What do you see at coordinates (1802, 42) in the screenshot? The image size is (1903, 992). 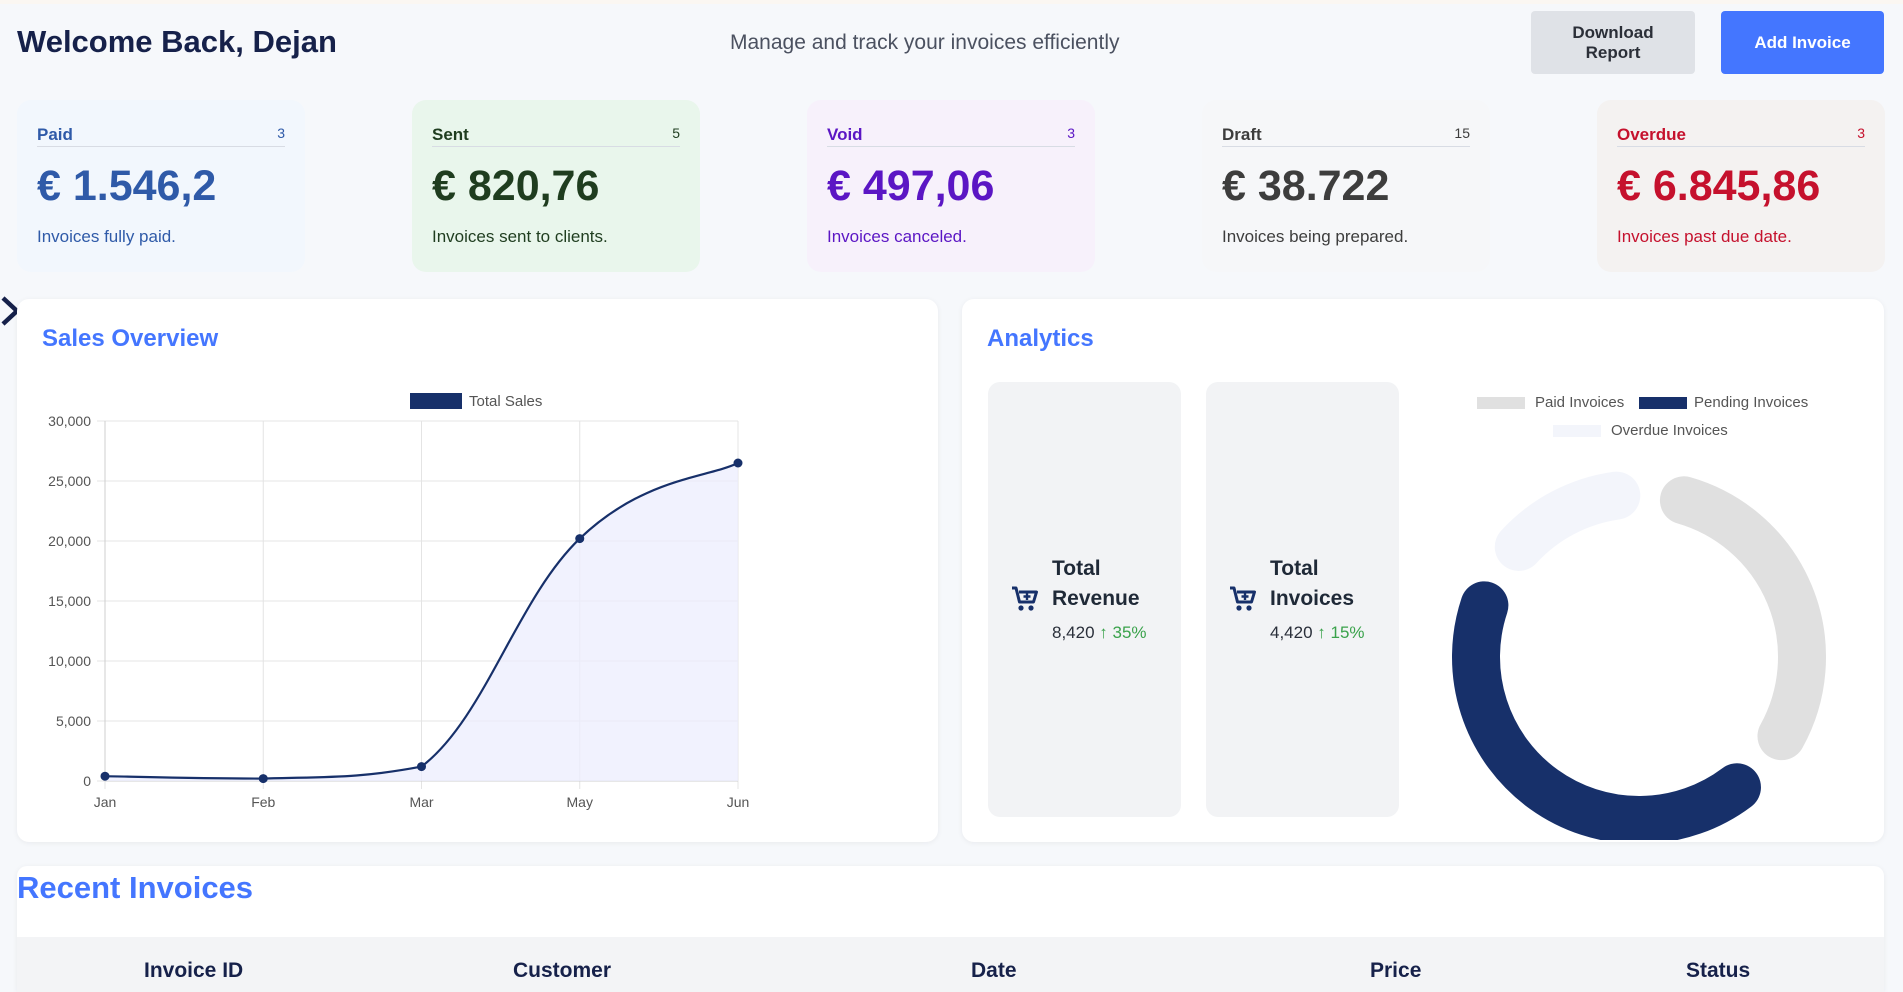 I see `add-invoice-button: Add Invoice` at bounding box center [1802, 42].